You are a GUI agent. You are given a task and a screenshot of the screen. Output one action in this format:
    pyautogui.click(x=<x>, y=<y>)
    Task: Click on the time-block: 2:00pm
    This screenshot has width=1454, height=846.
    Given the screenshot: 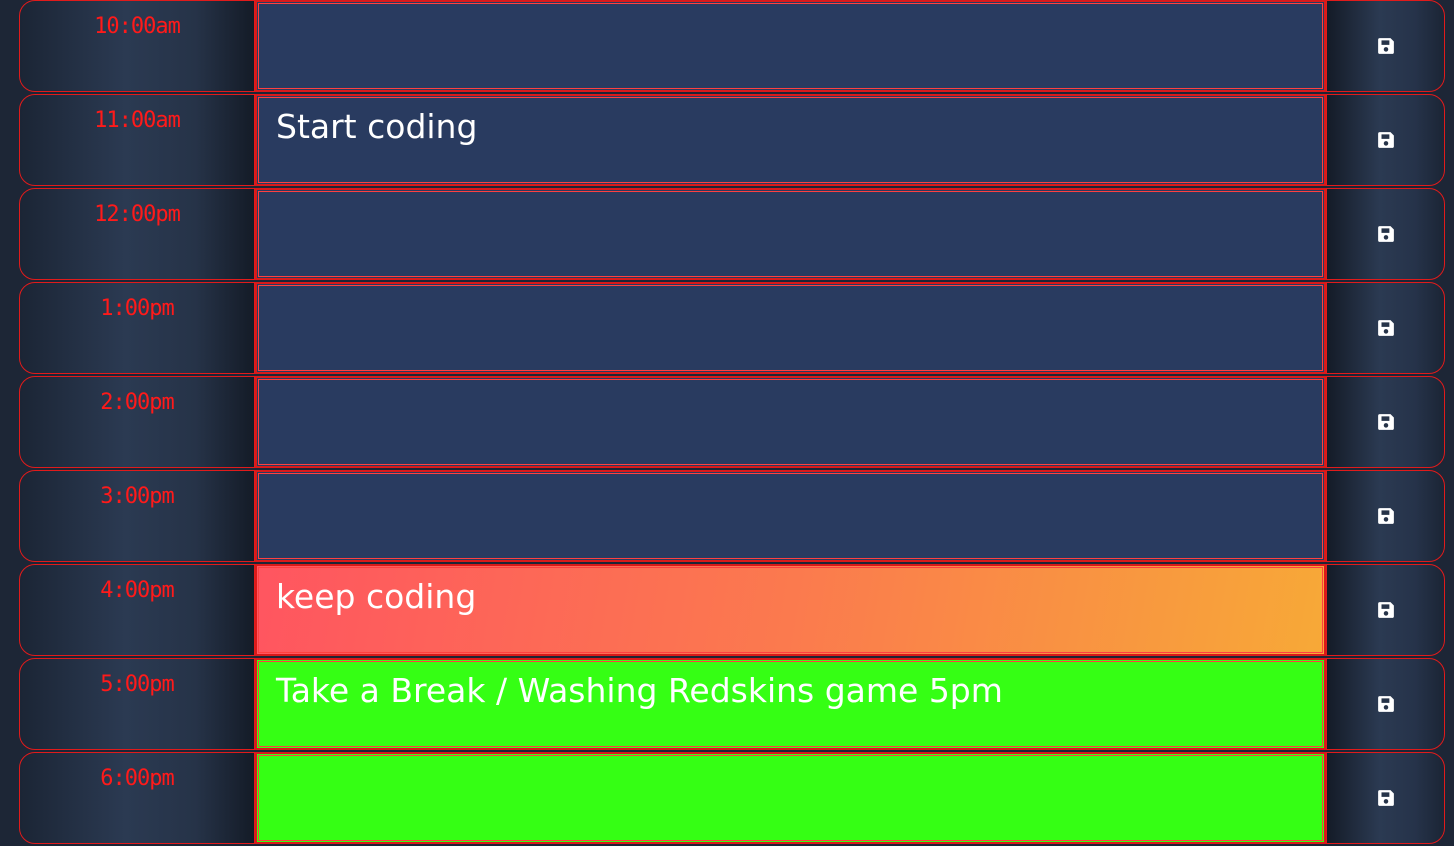 What is the action you would take?
    pyautogui.click(x=732, y=422)
    